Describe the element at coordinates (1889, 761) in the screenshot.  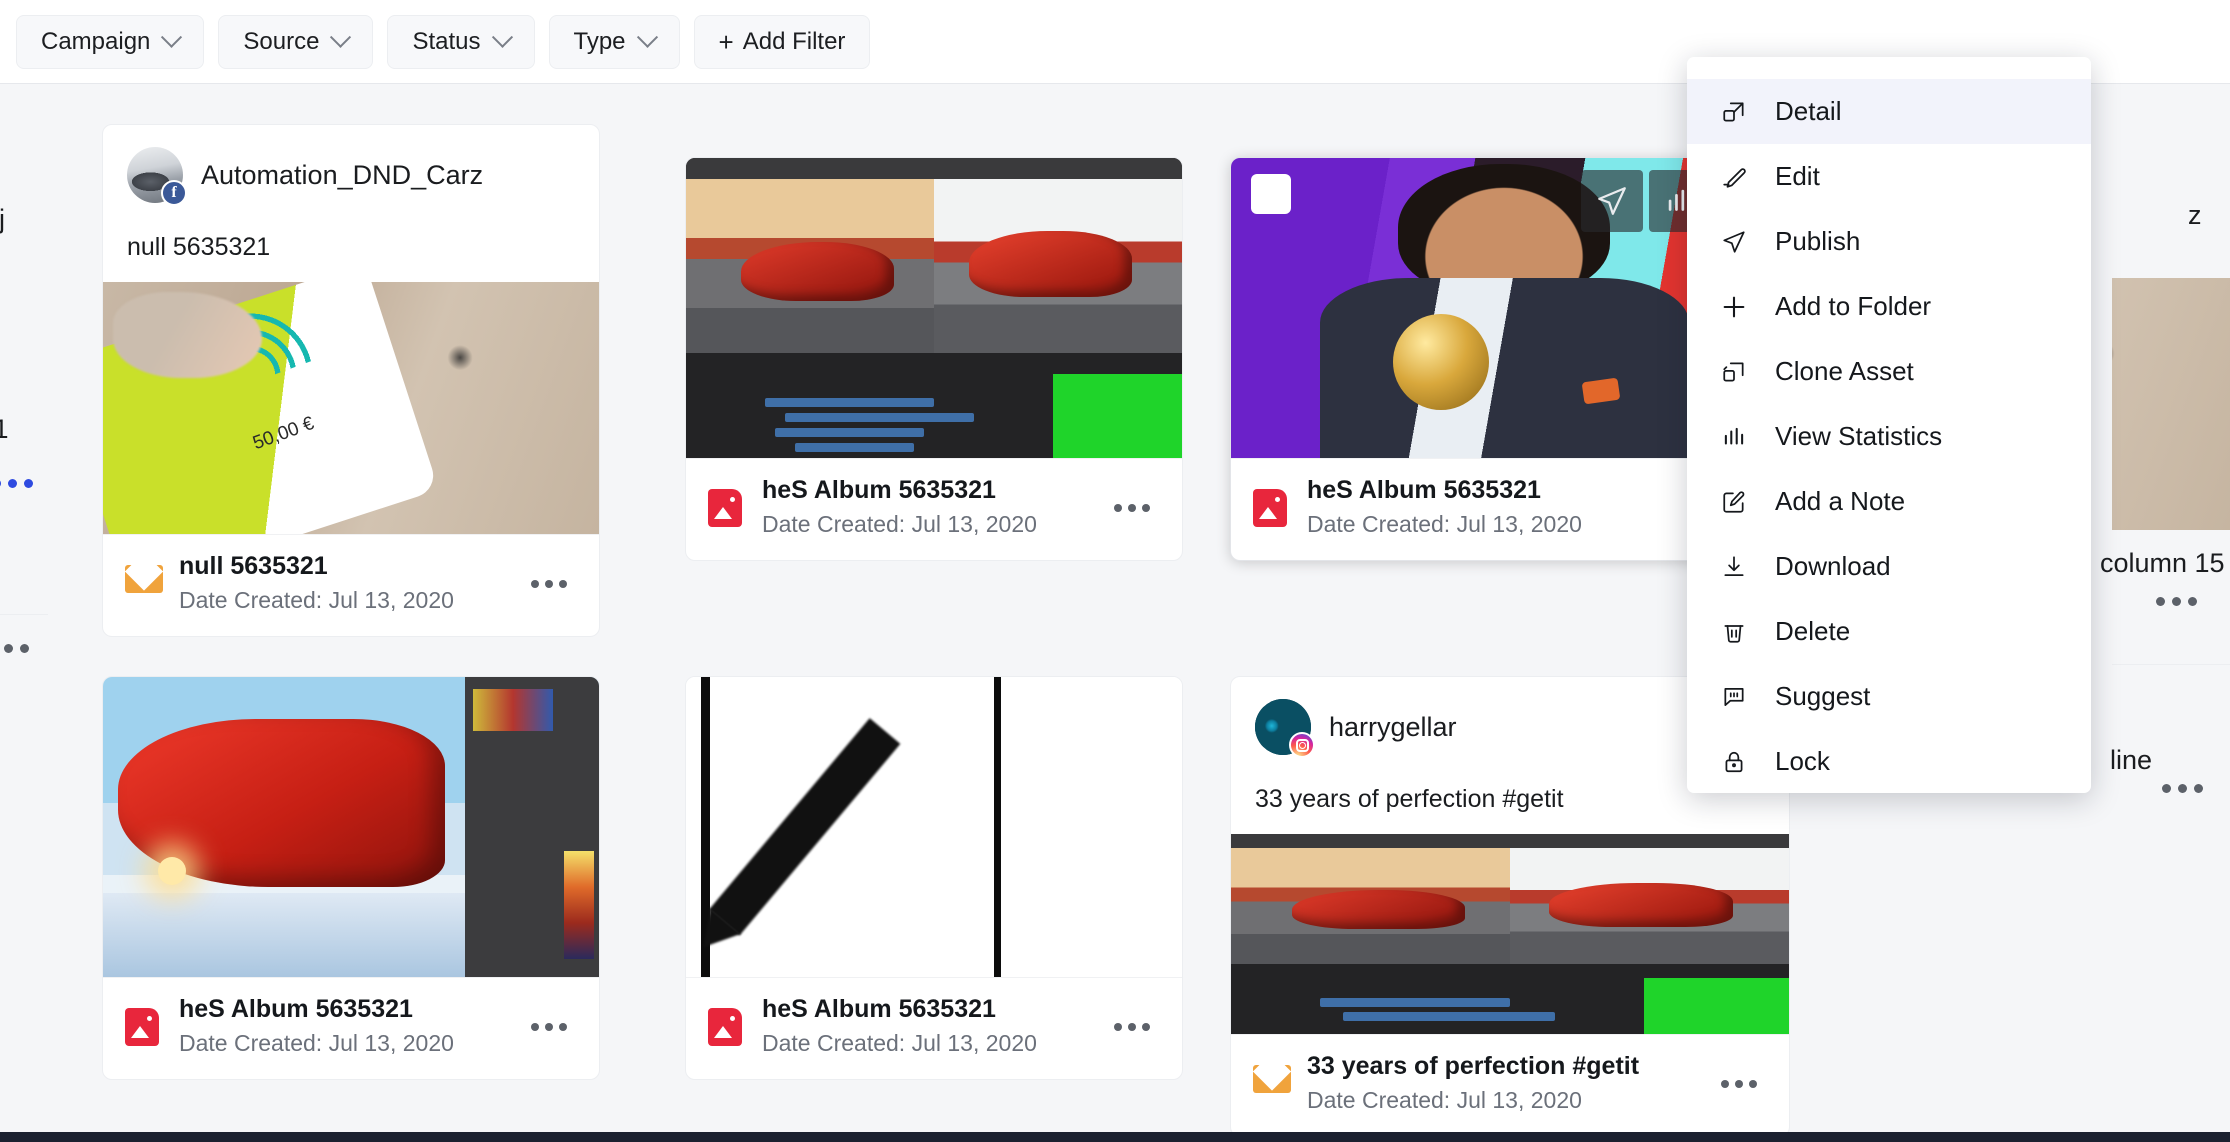
I see `context-menu-item-lock: Lock` at that location.